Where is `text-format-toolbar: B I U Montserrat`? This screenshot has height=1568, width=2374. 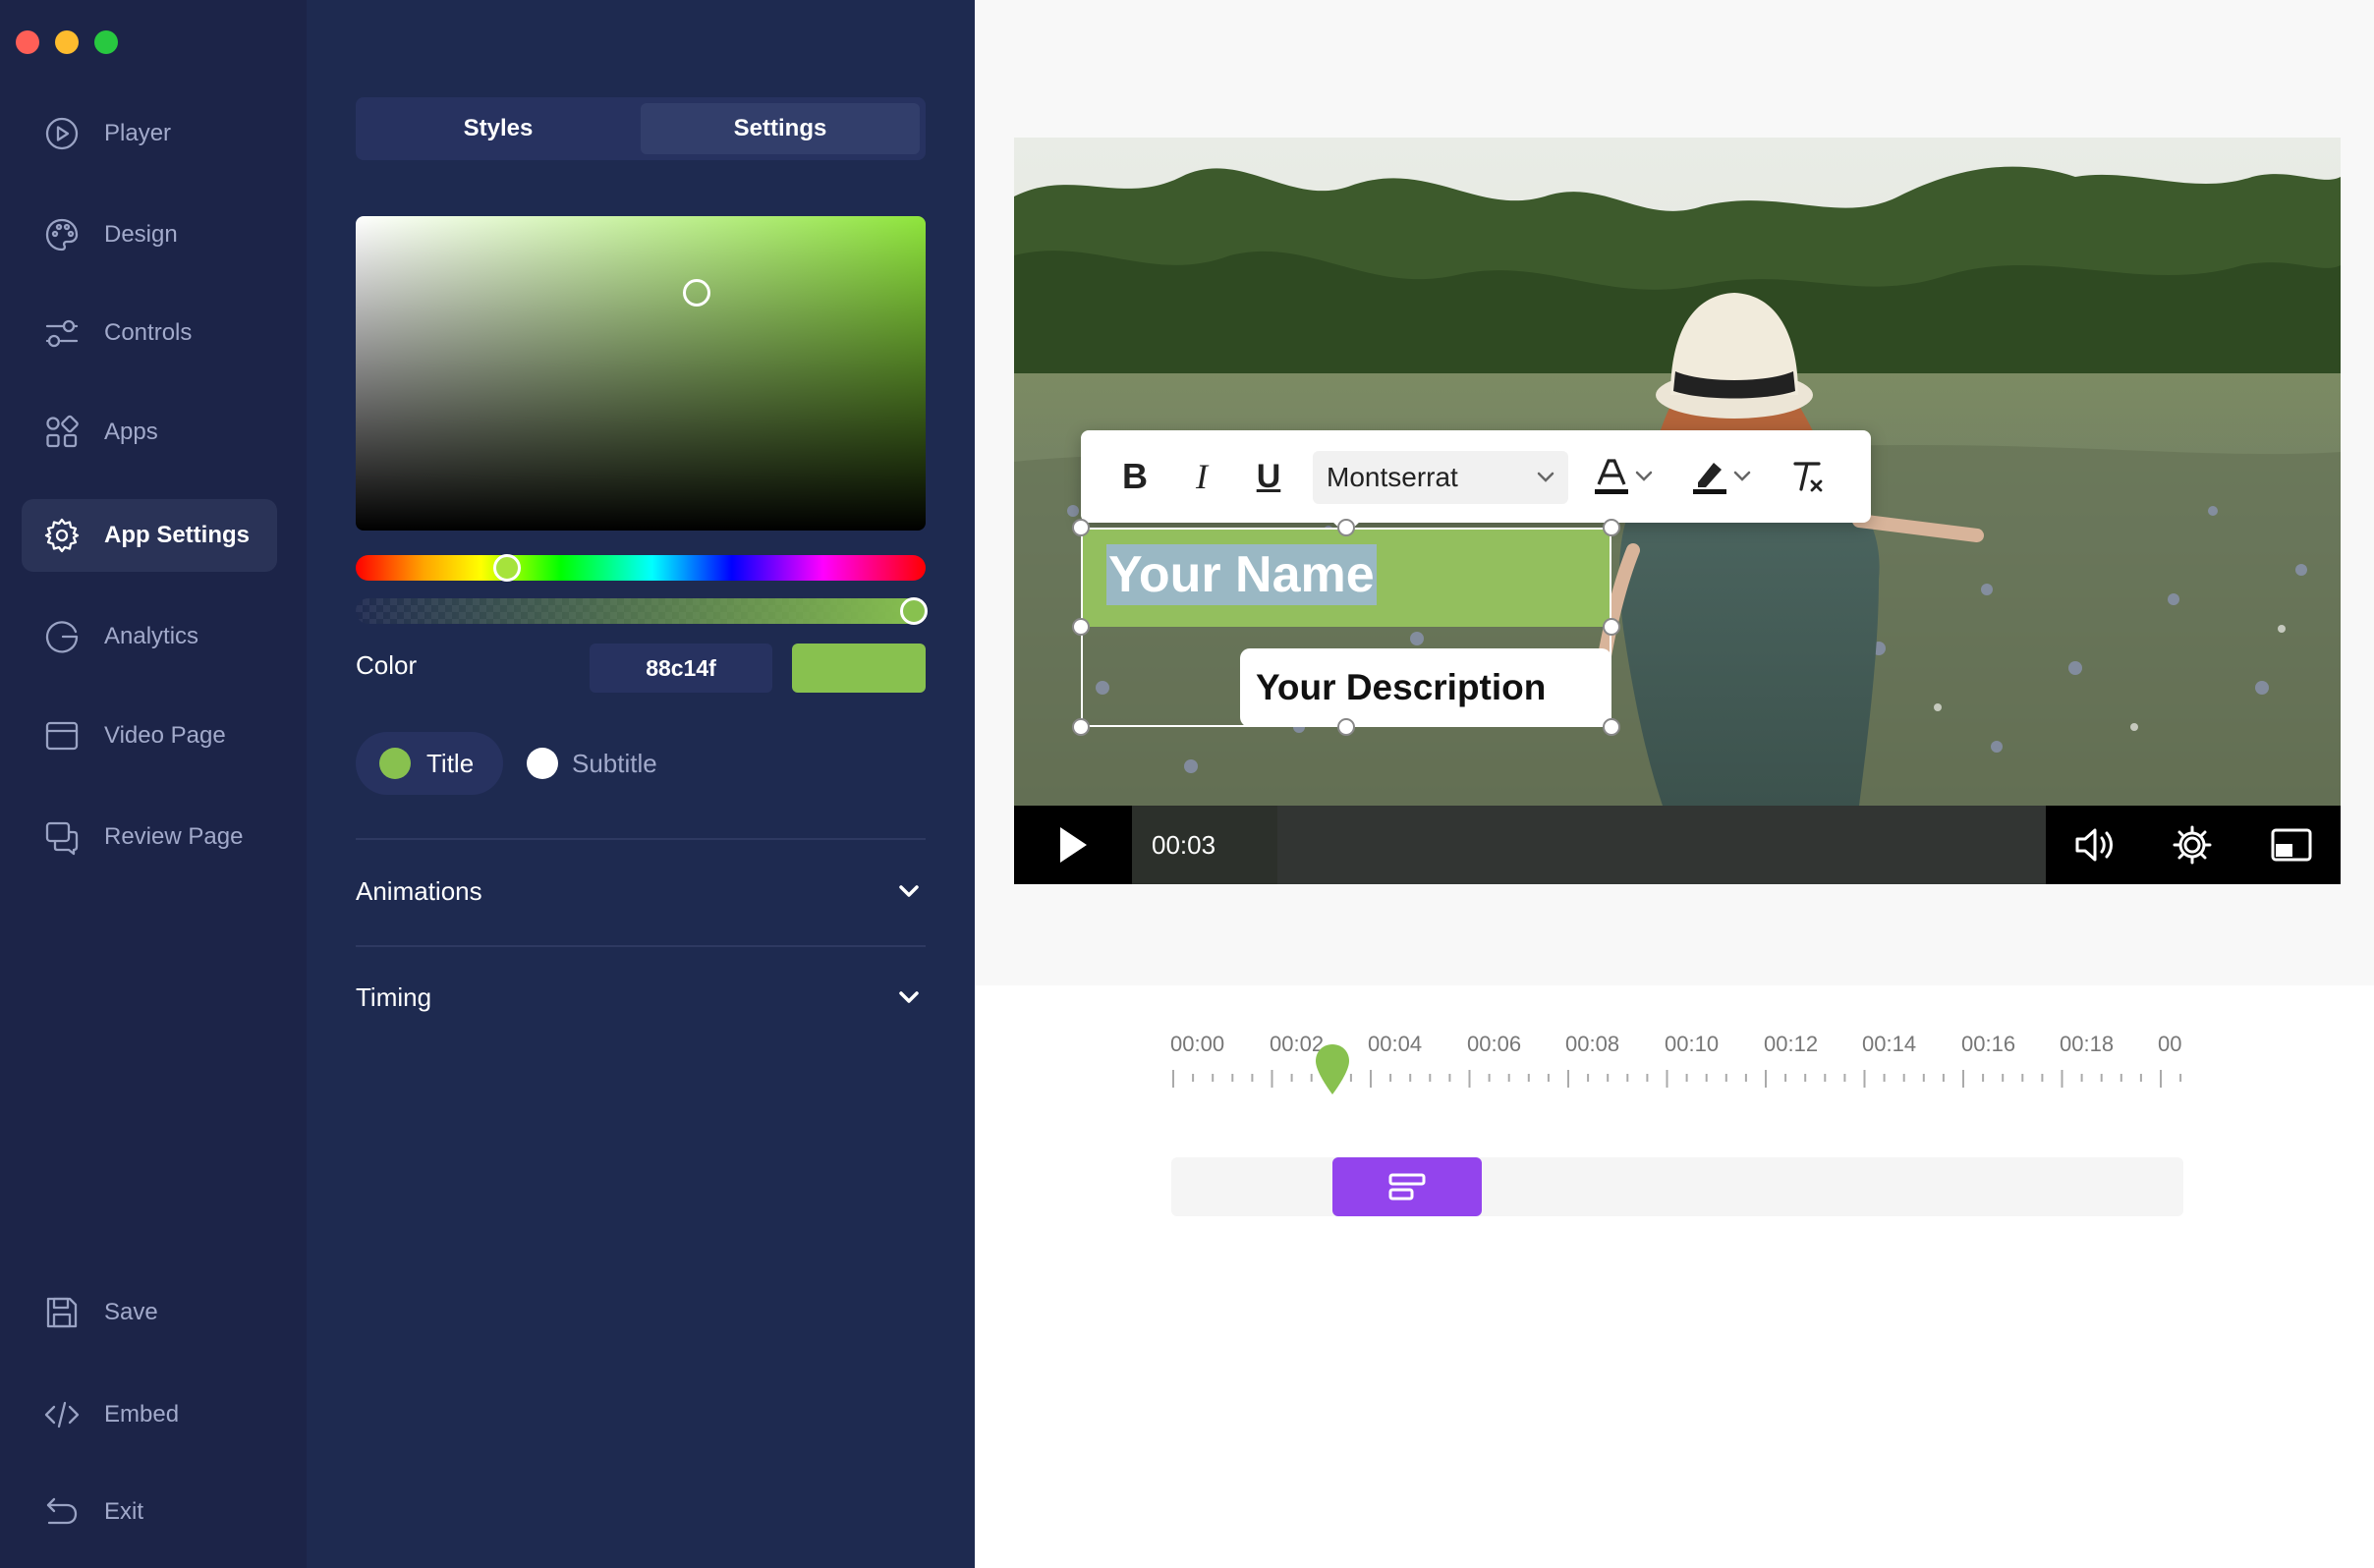
text-format-toolbar: B I U Montserrat is located at coordinates (1476, 482).